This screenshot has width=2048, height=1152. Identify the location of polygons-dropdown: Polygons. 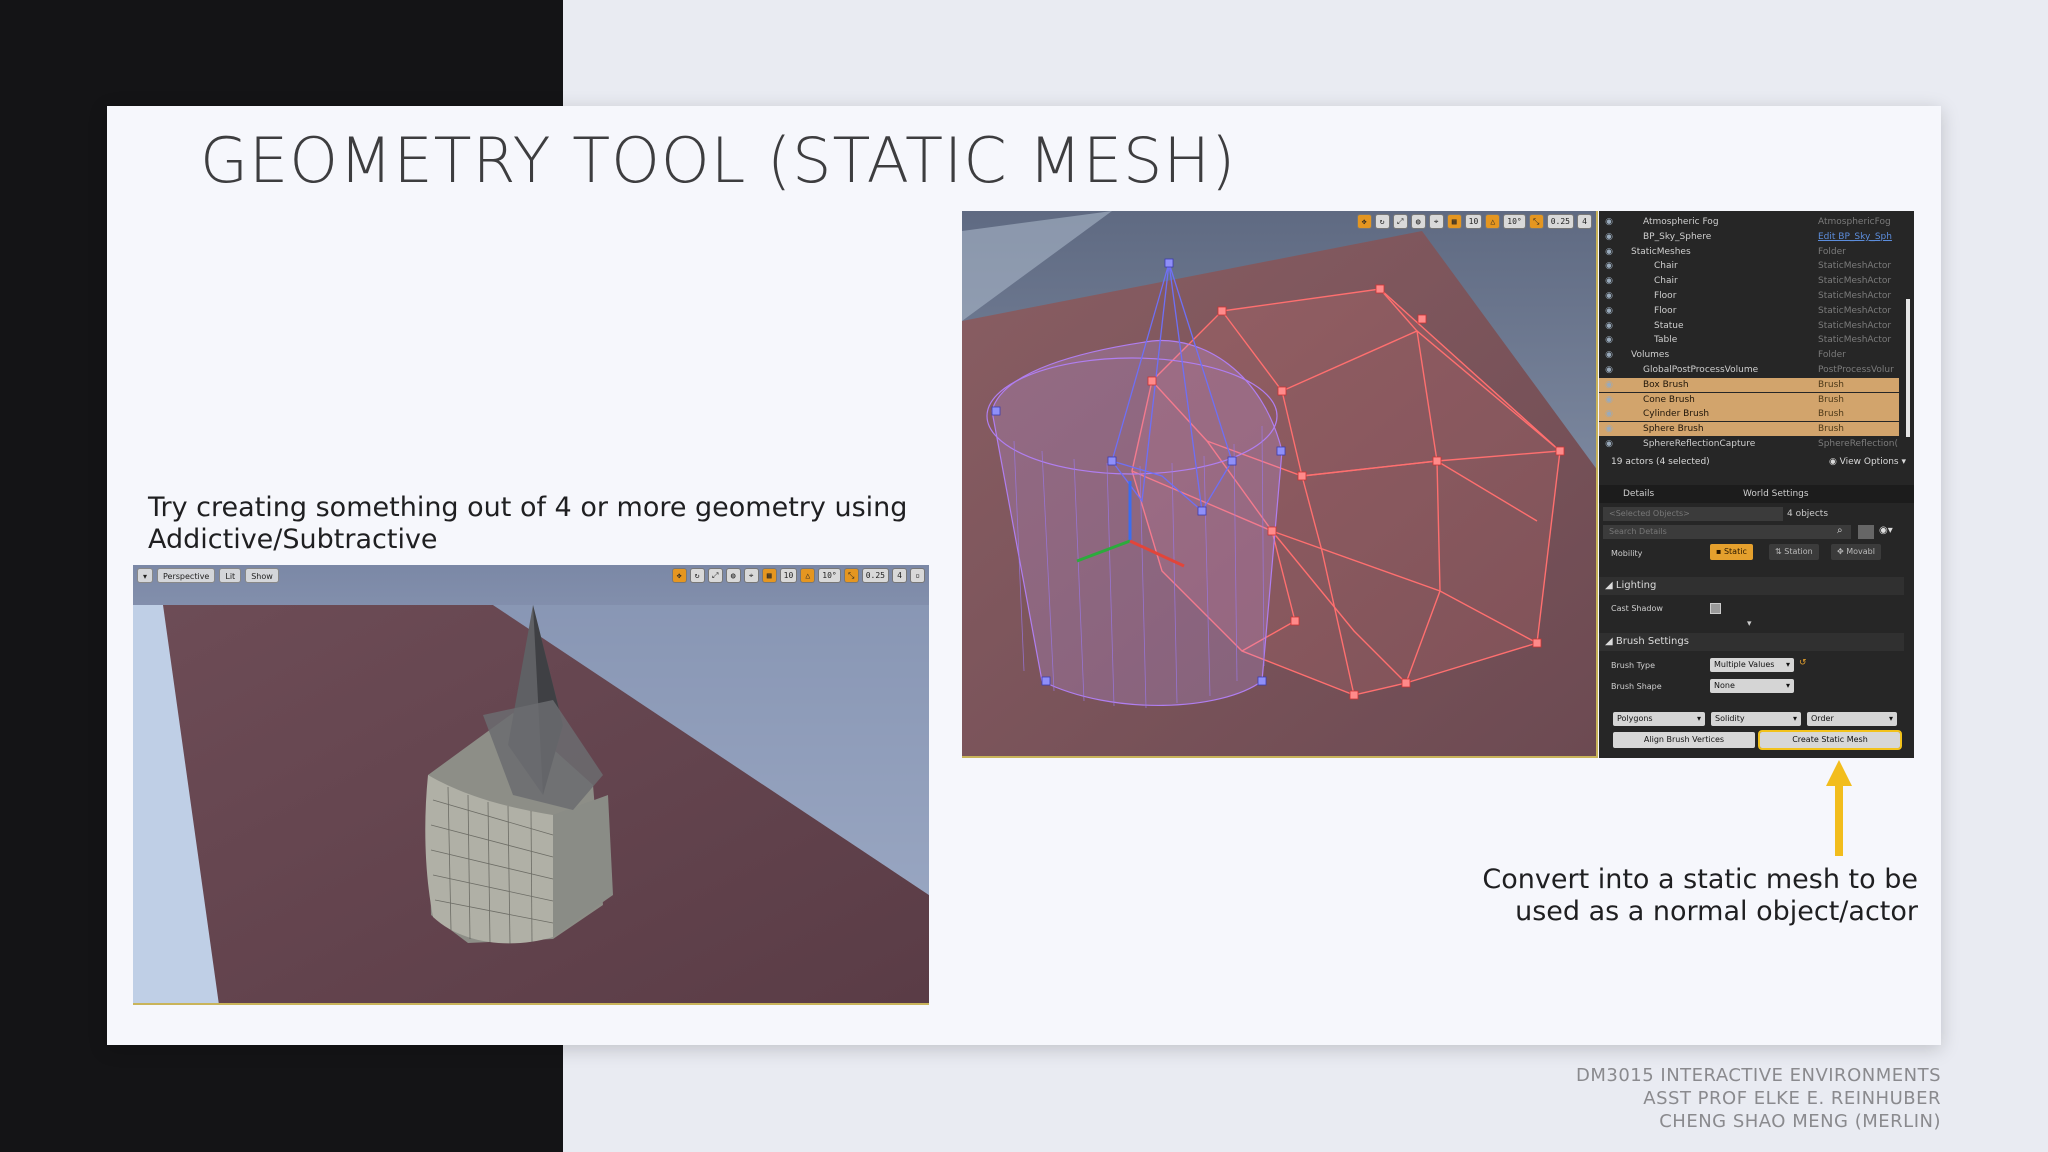
(1659, 719).